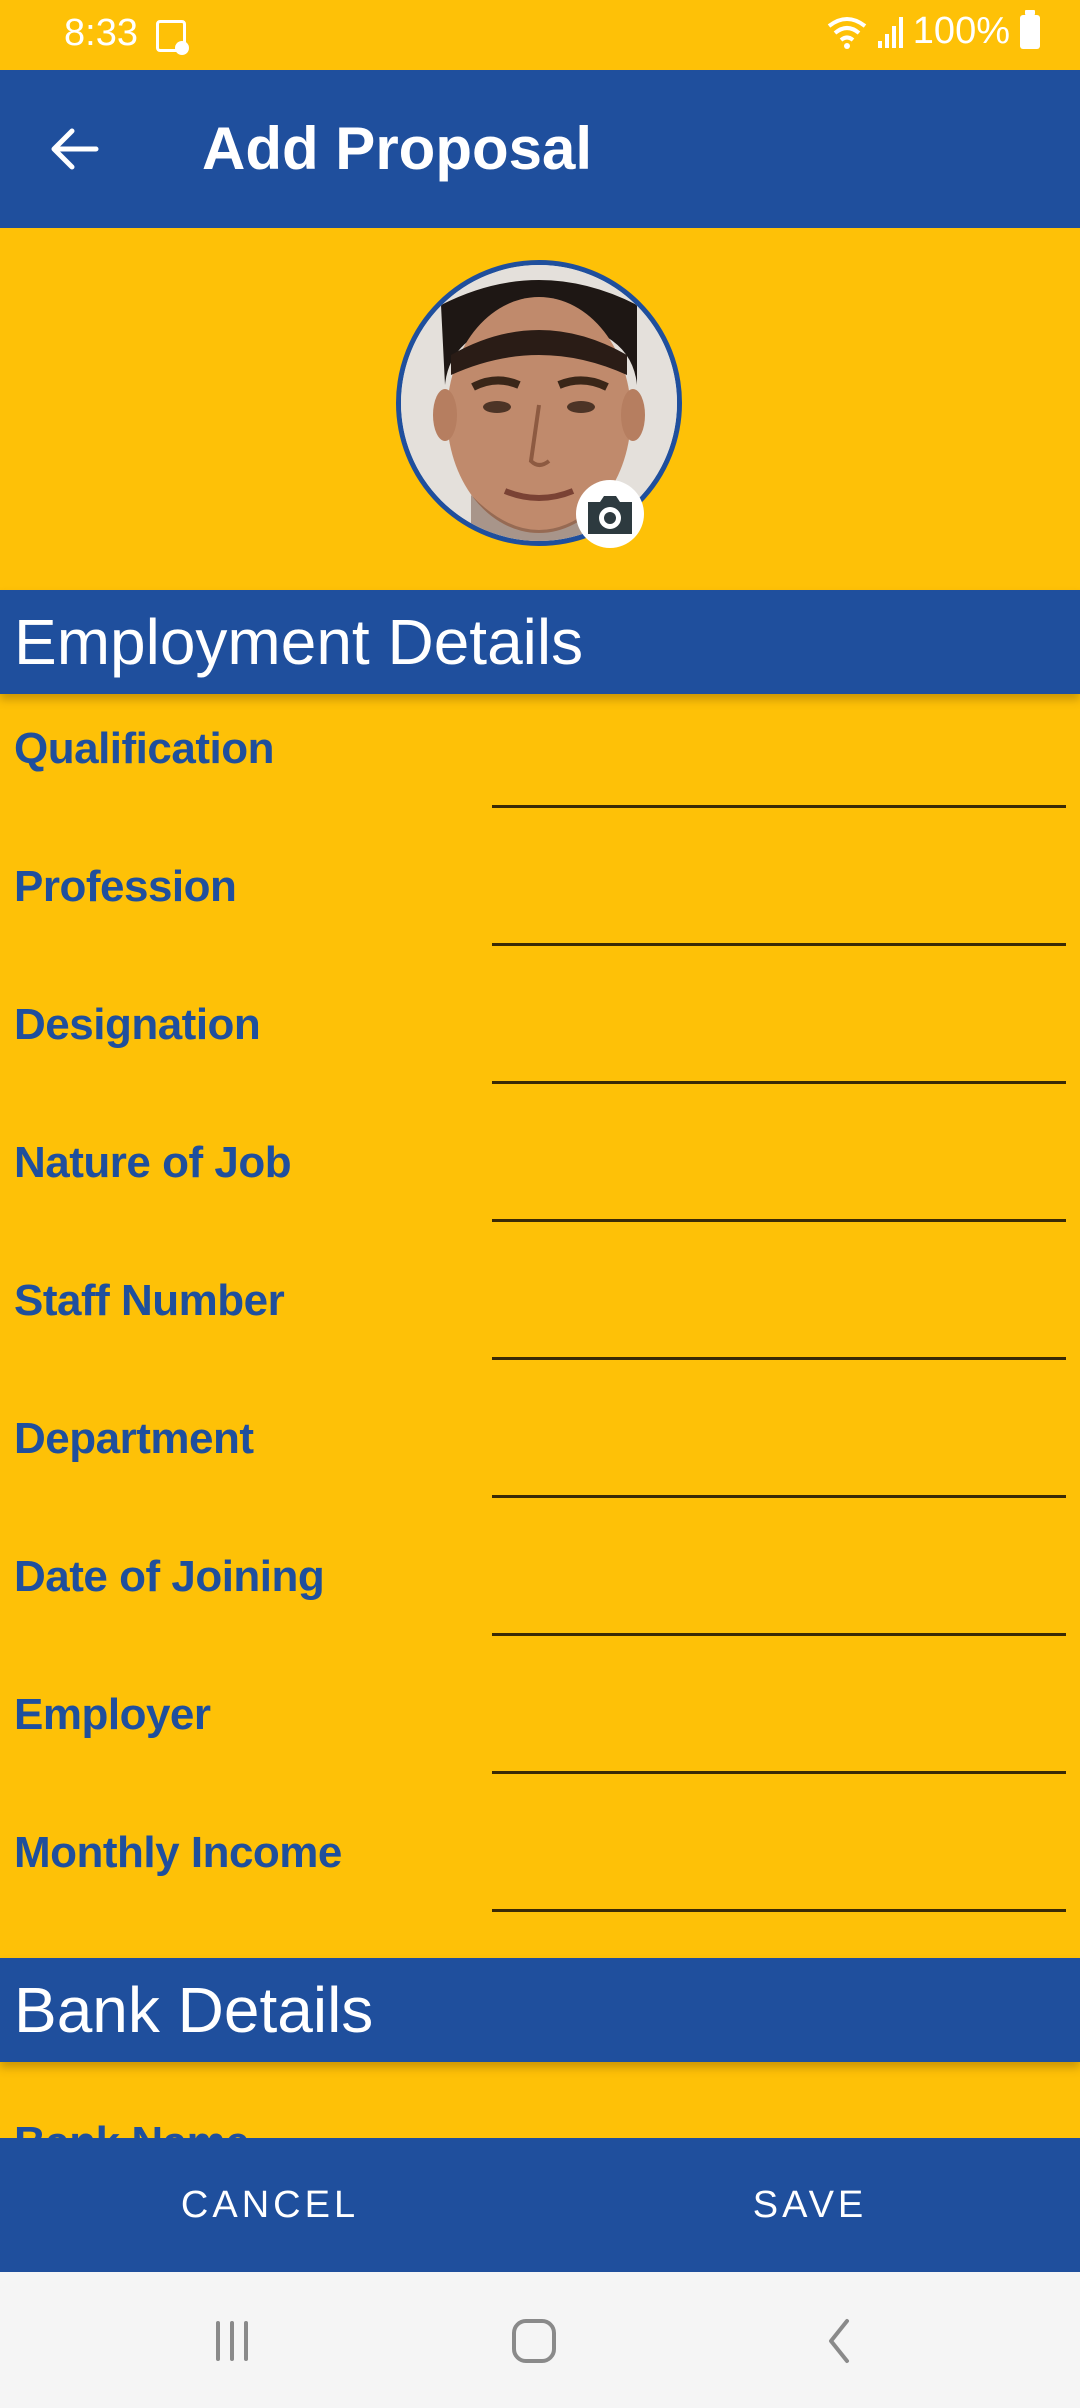  I want to click on camera-icon, so click(610, 515).